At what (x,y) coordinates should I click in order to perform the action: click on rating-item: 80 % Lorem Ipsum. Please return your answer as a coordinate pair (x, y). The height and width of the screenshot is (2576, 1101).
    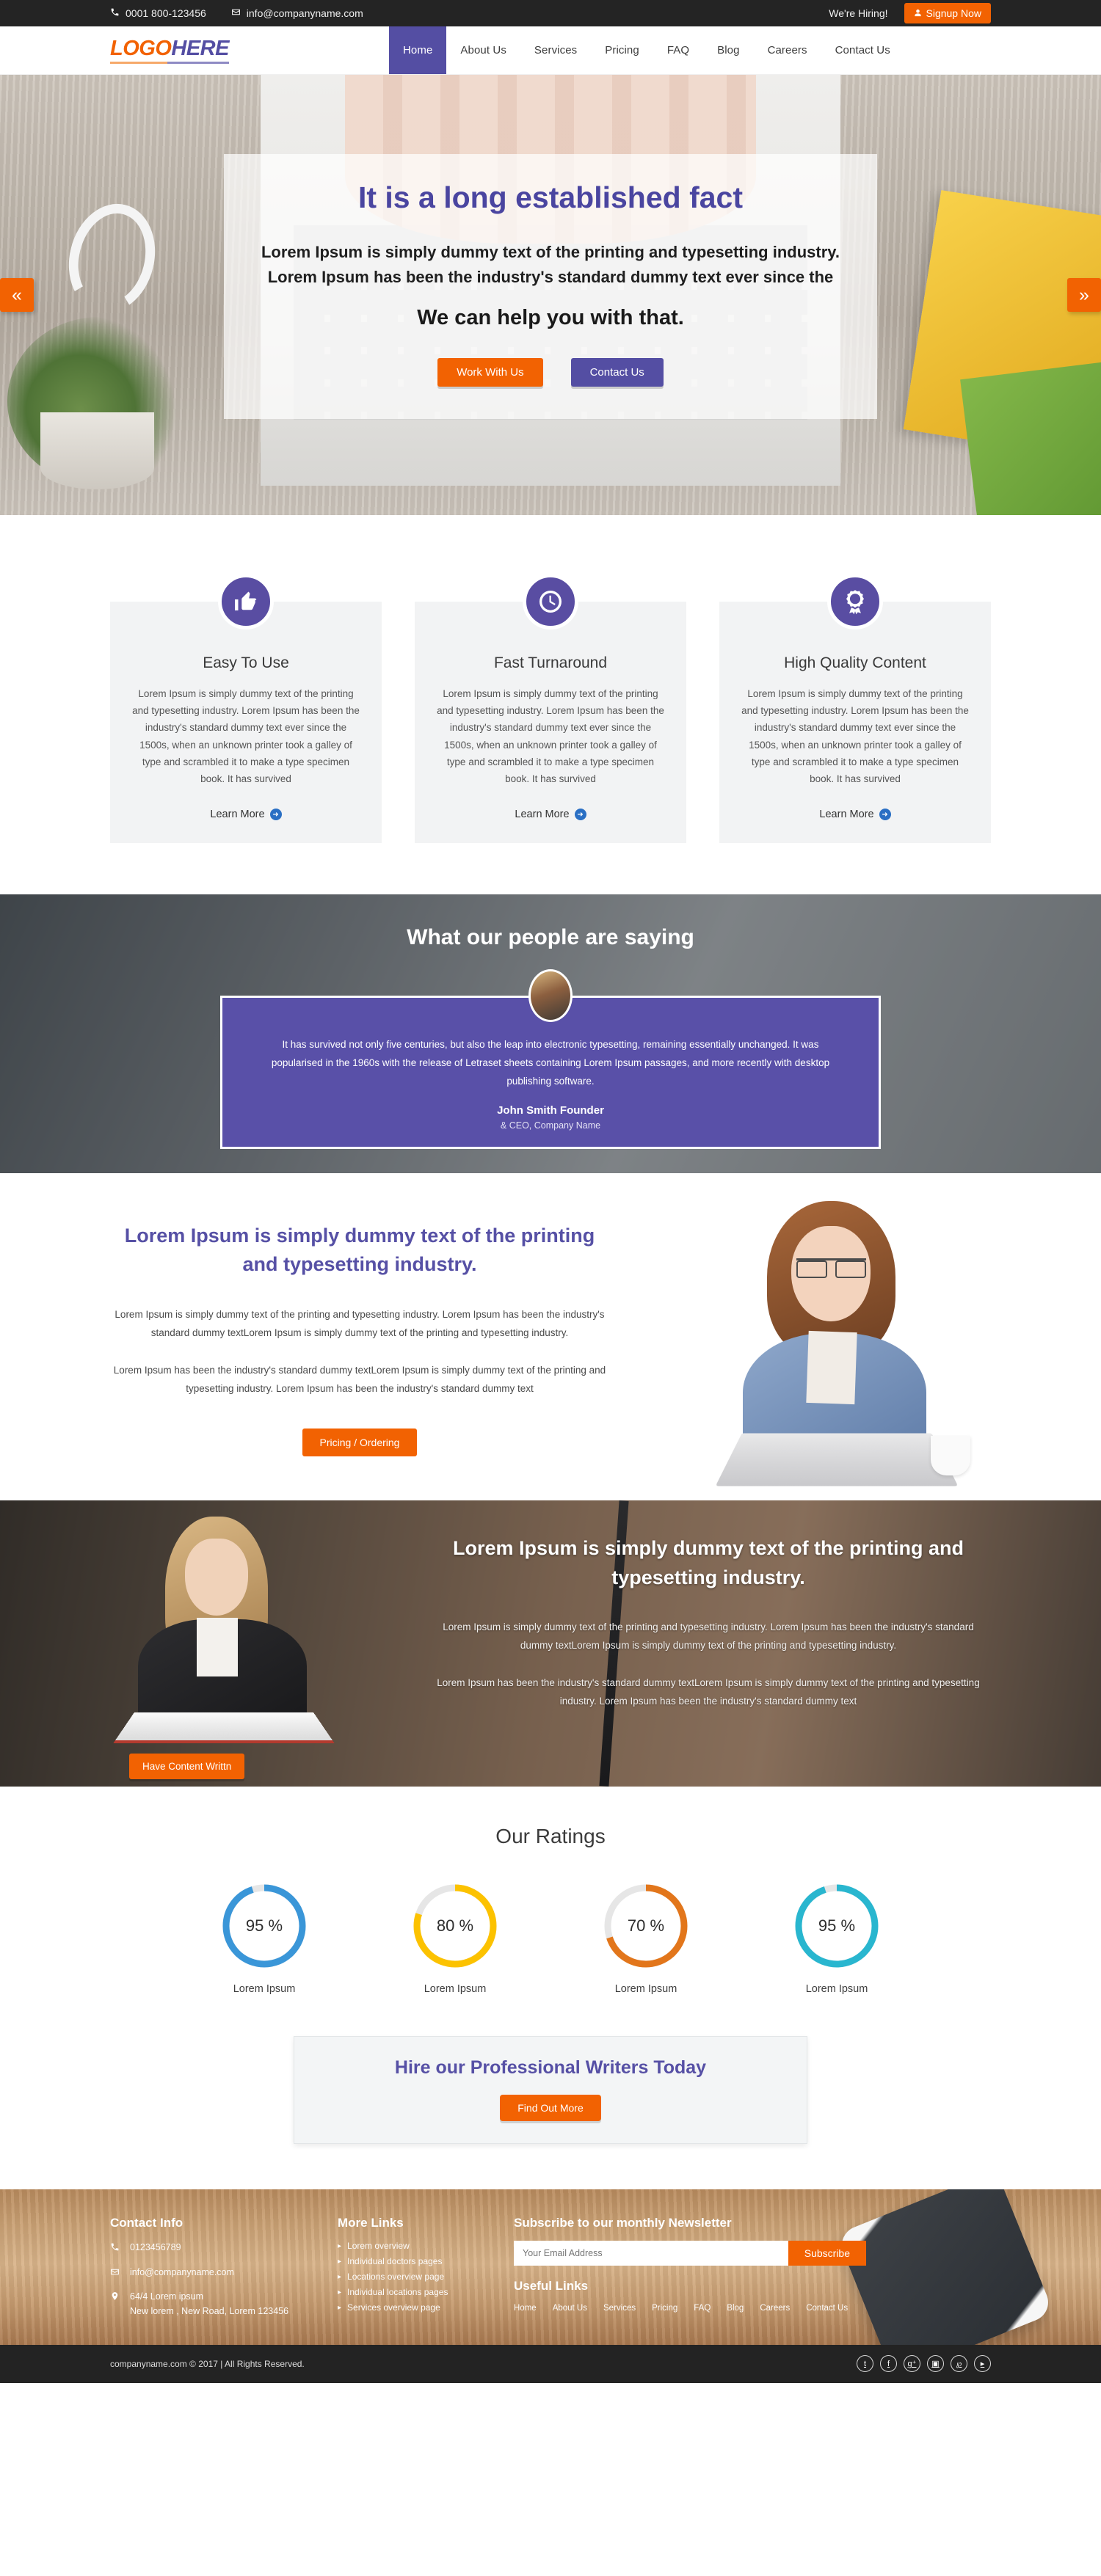
    Looking at the image, I should click on (455, 1938).